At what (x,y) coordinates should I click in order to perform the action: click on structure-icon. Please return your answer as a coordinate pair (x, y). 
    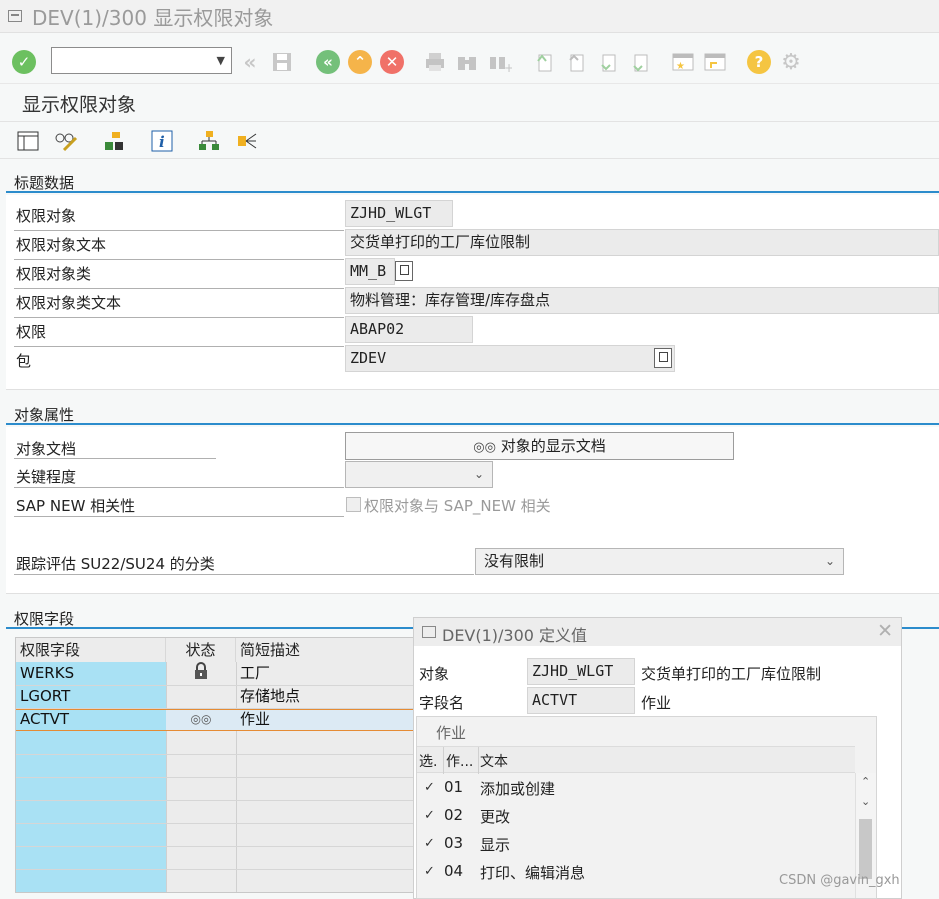
    Looking at the image, I should click on (209, 141).